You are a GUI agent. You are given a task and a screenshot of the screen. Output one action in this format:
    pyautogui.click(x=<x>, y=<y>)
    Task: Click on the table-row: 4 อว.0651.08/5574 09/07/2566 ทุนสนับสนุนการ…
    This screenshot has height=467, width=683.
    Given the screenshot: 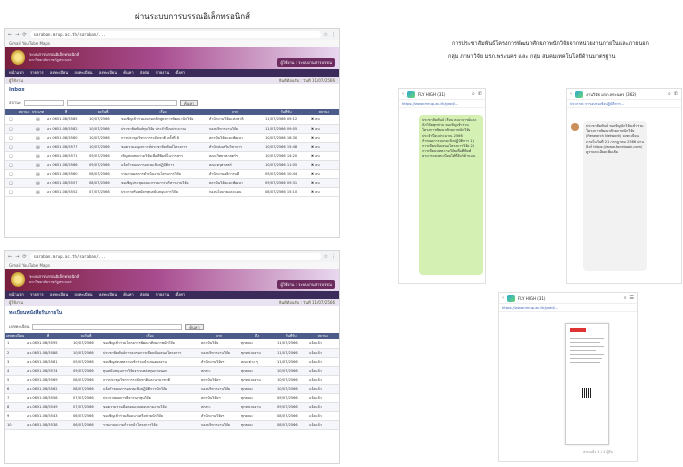 What is the action you would take?
    pyautogui.click(x=172, y=371)
    